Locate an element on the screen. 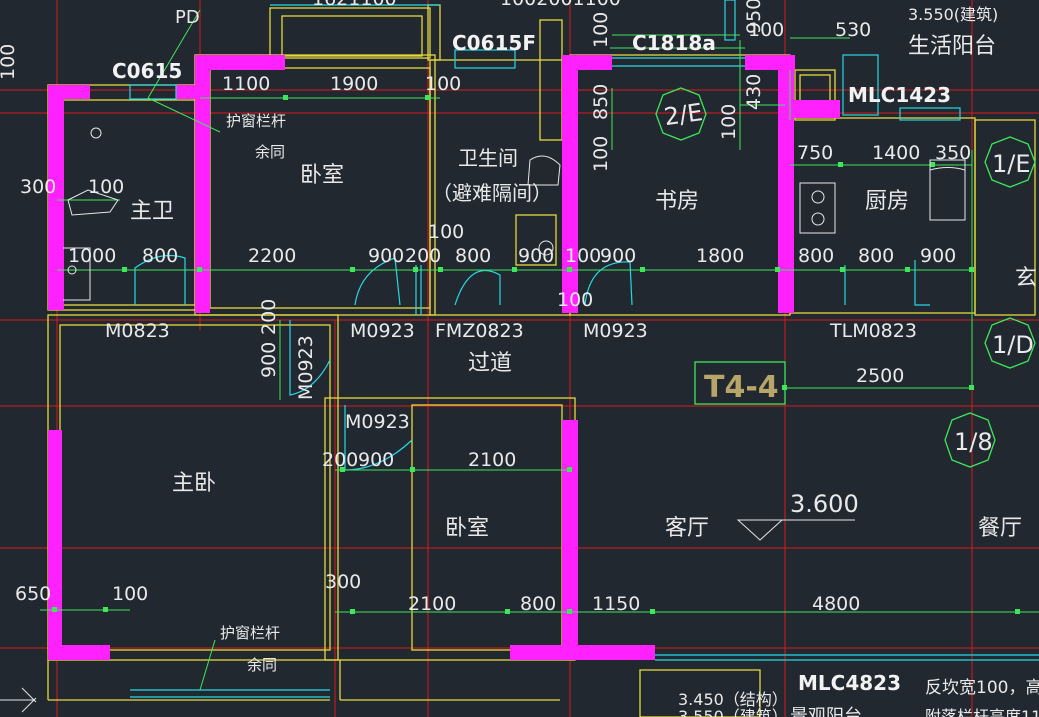 This screenshot has height=717, width=1039. dim-750: 750 is located at coordinates (815, 153).